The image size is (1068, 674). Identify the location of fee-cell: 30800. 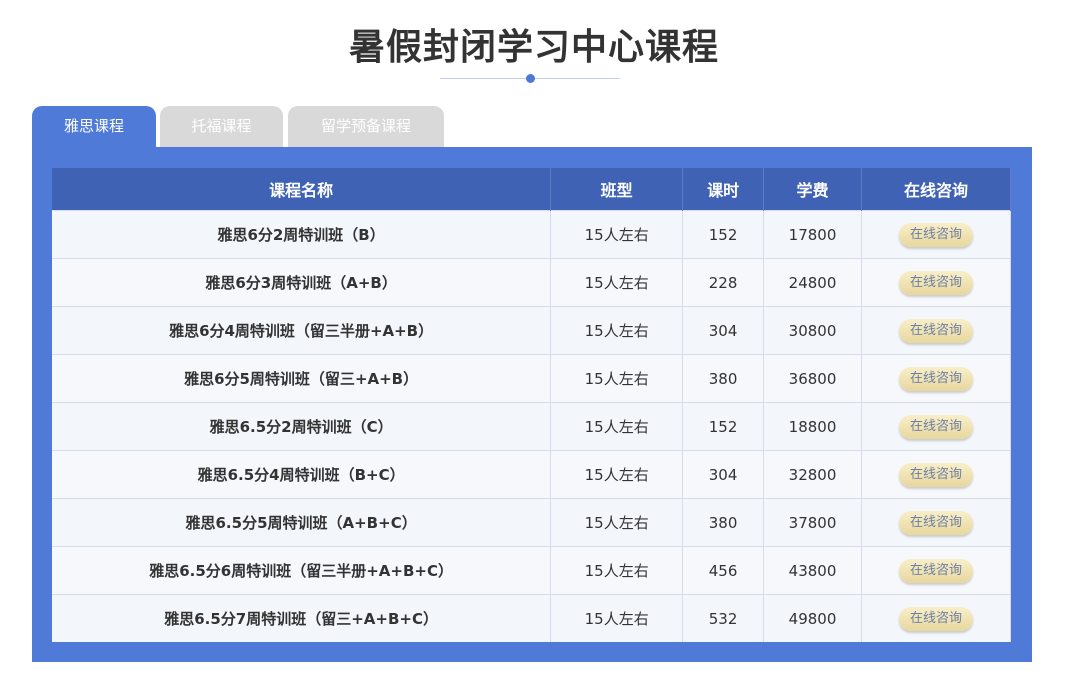
(813, 330).